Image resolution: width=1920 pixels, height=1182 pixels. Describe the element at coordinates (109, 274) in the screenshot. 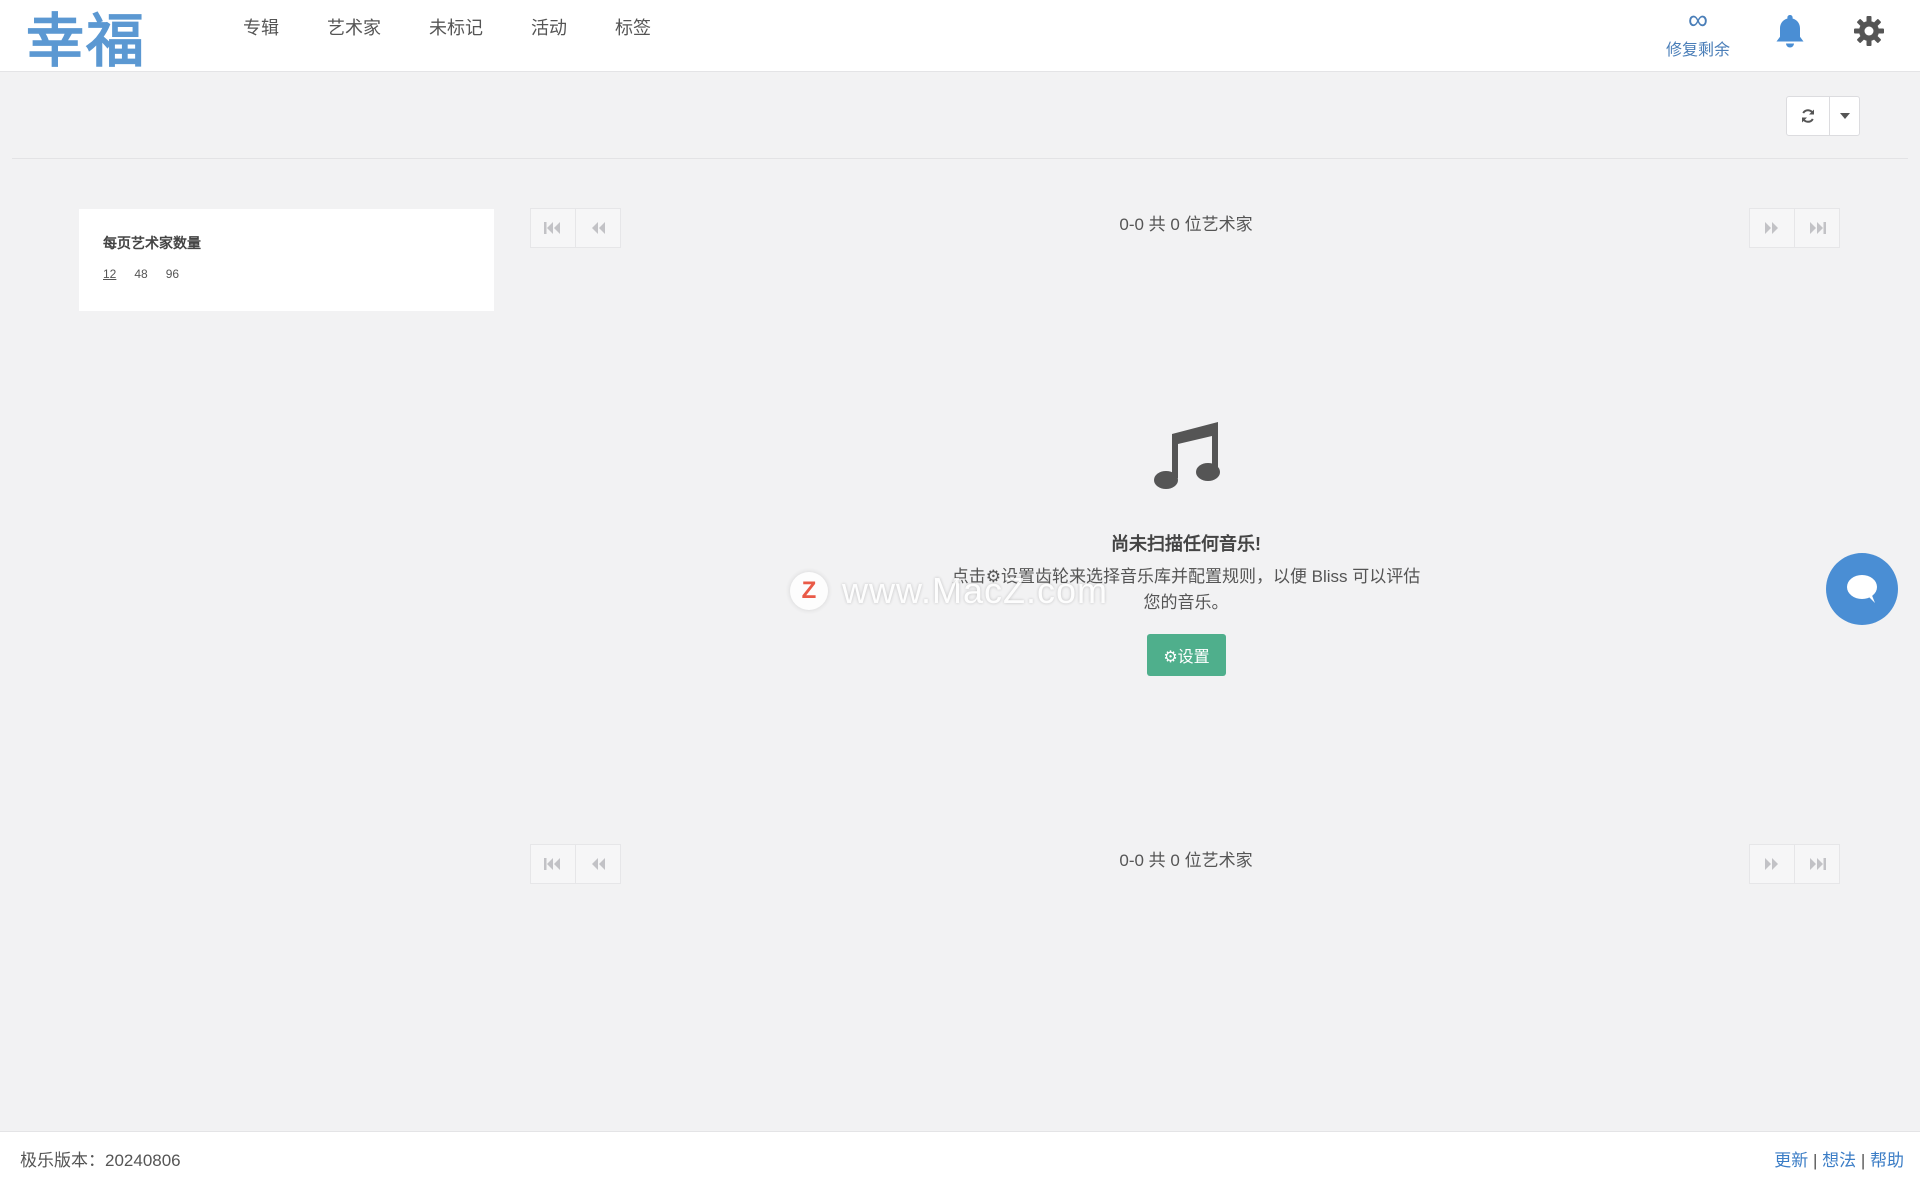

I see `per-page-option-12: 12` at that location.